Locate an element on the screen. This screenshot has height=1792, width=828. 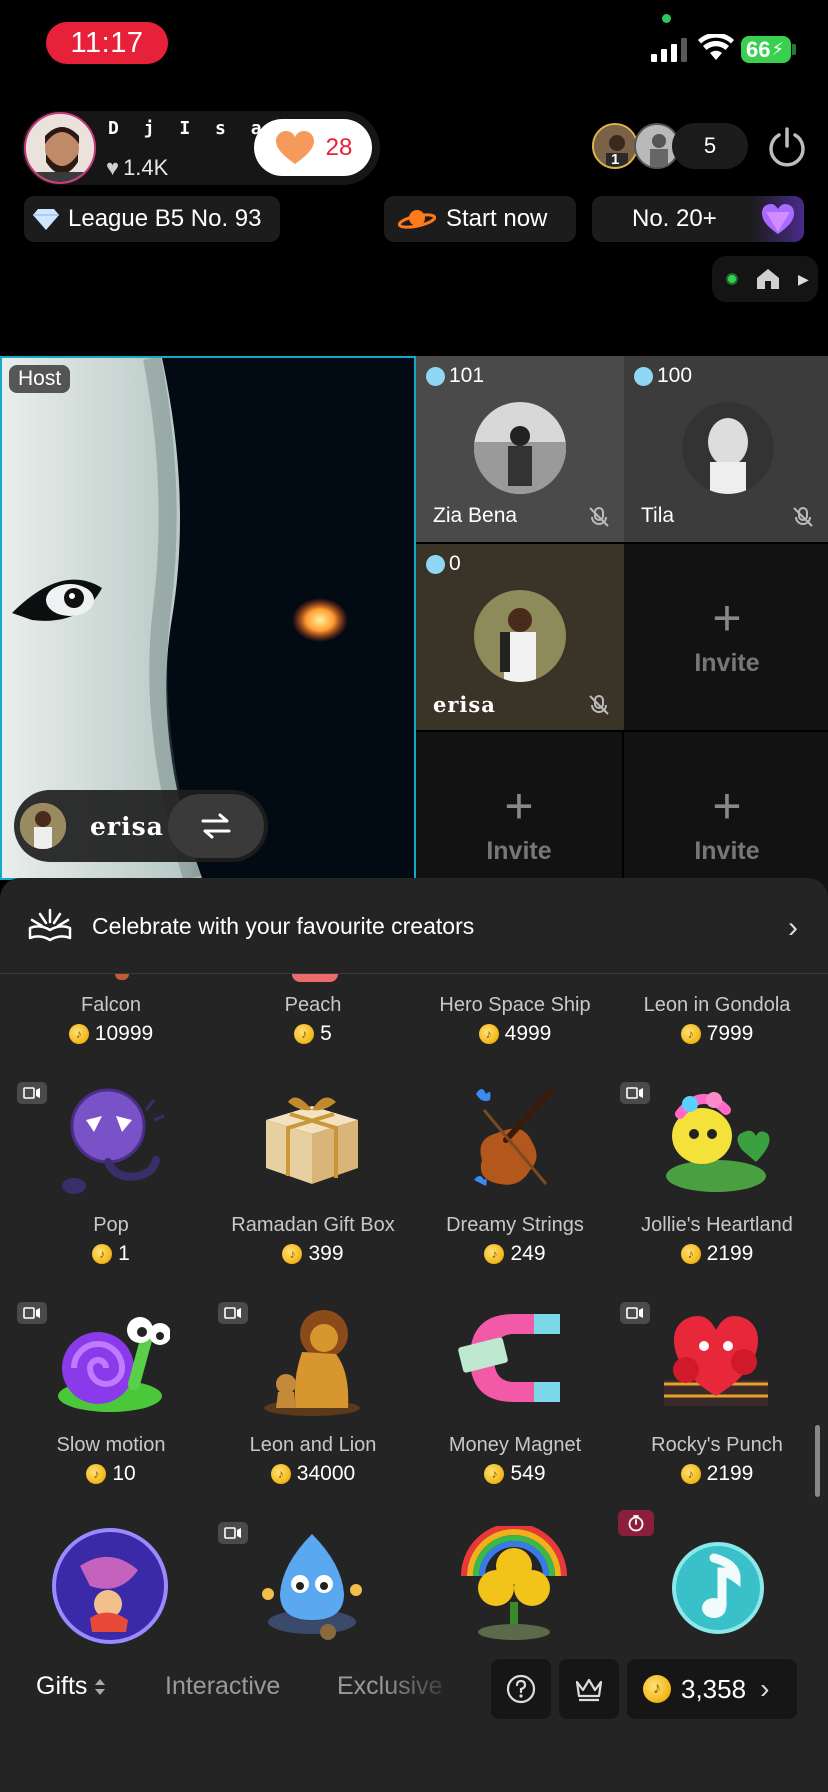
gem-heart-icon is located at coordinates (778, 219).